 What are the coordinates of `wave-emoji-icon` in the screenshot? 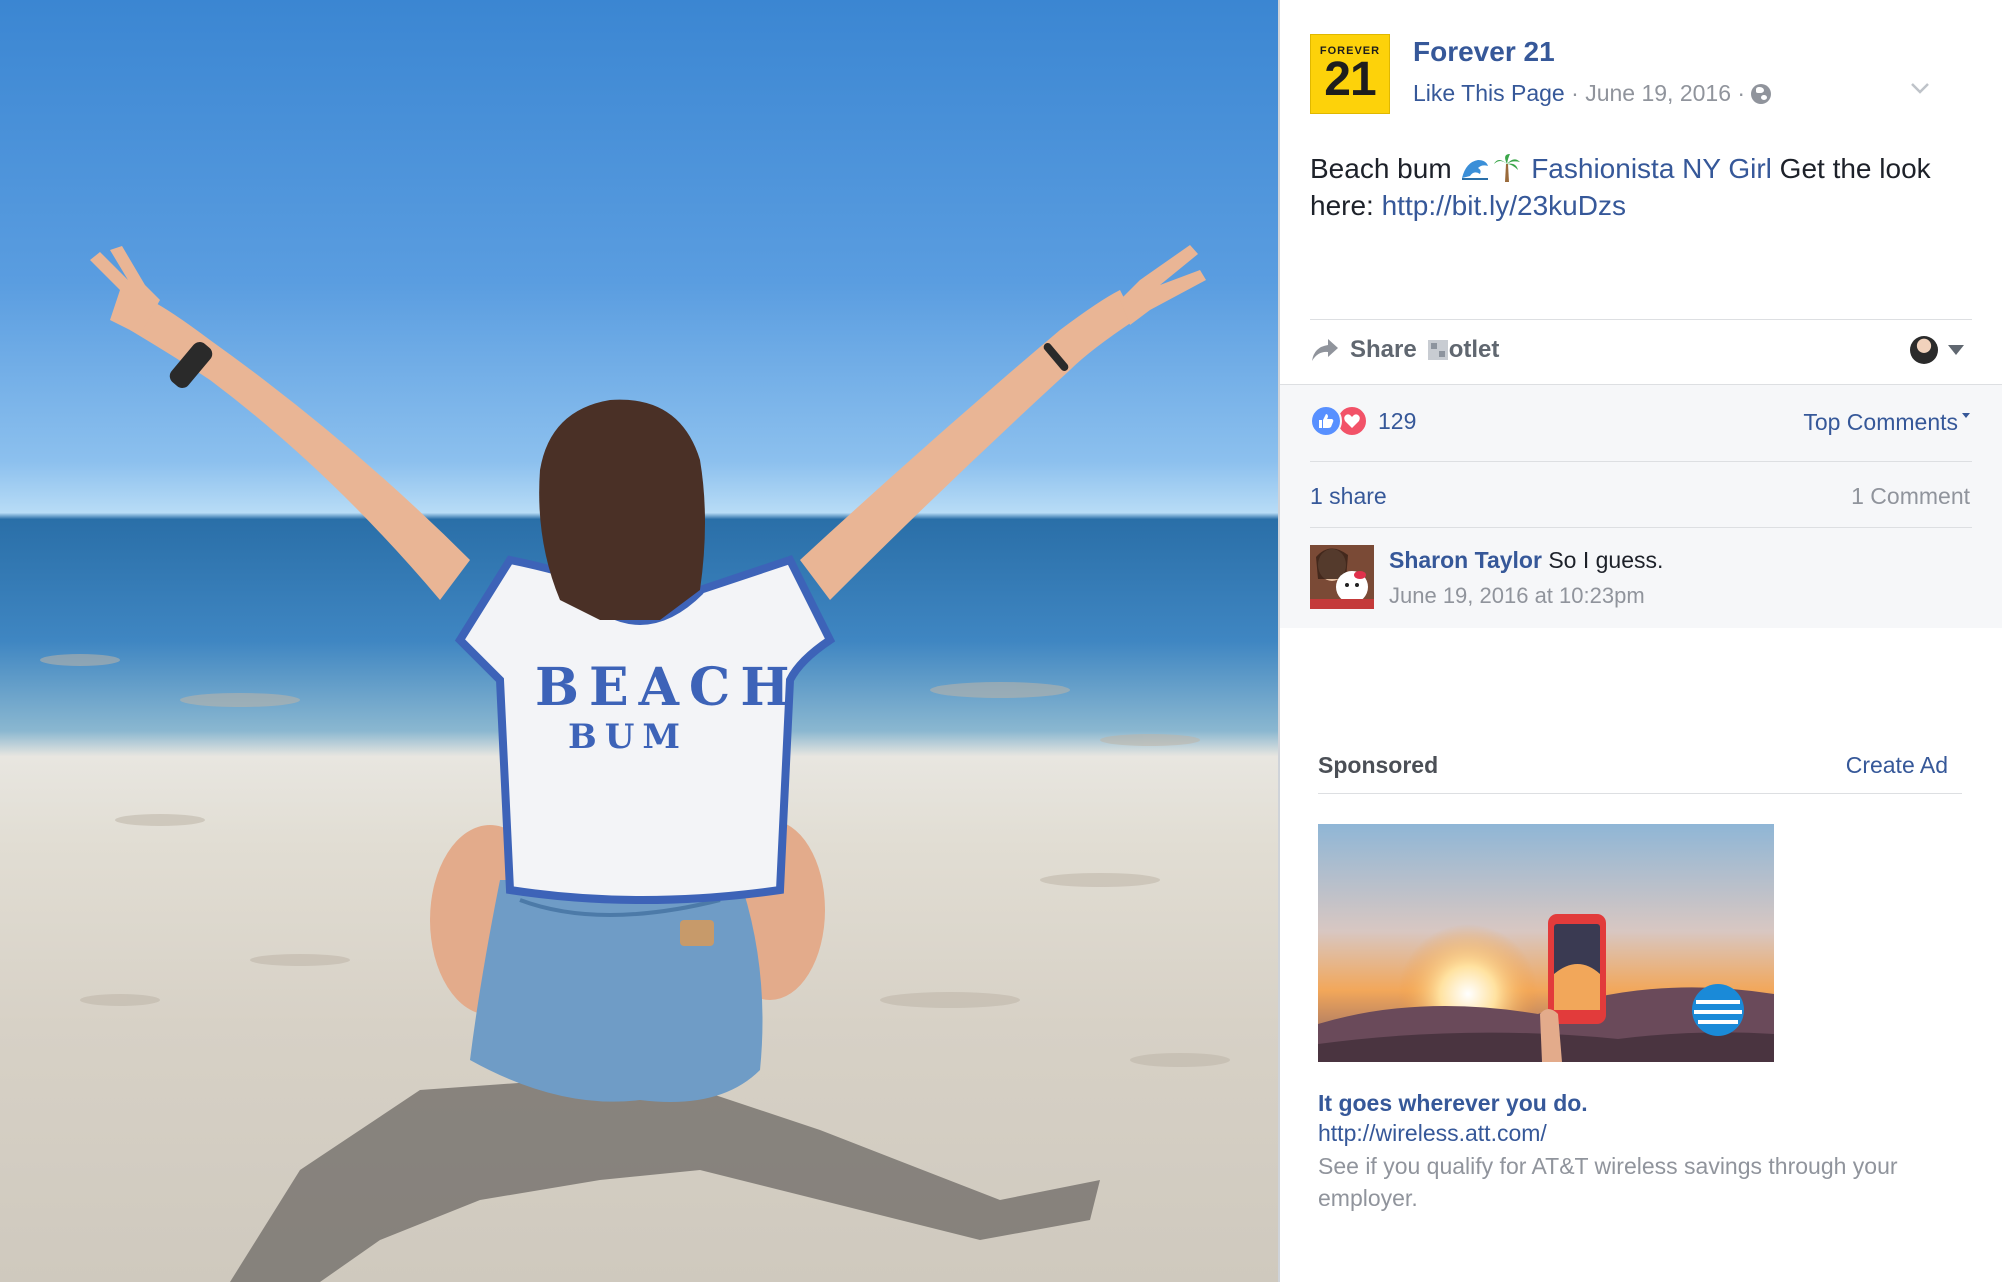 It's located at (1475, 170).